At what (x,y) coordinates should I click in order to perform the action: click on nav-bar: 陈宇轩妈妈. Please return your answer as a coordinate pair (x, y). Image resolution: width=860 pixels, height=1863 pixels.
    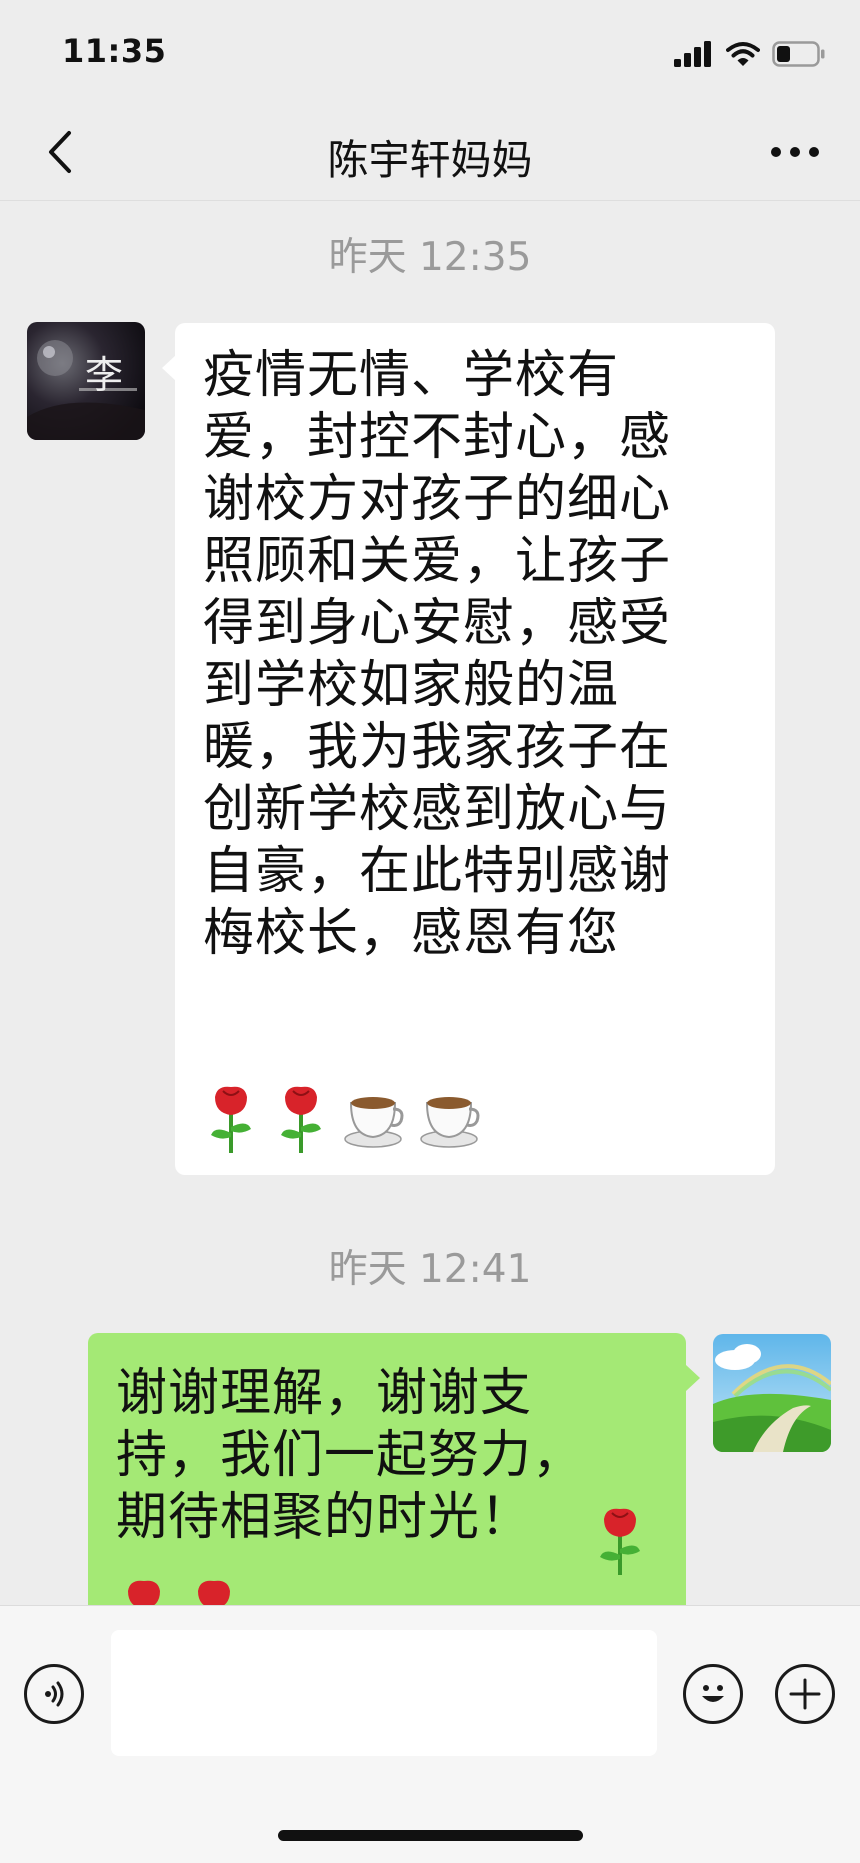
    Looking at the image, I should click on (430, 152).